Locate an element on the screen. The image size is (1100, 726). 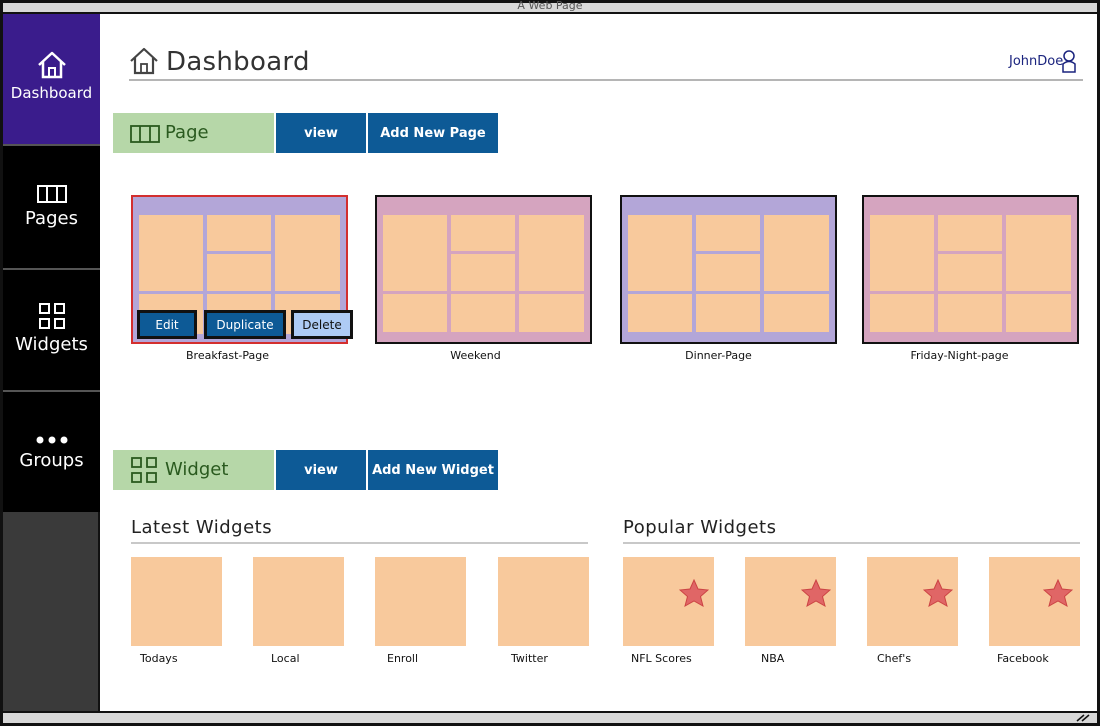
widget-caption: Twitter is located at coordinates (529, 658).